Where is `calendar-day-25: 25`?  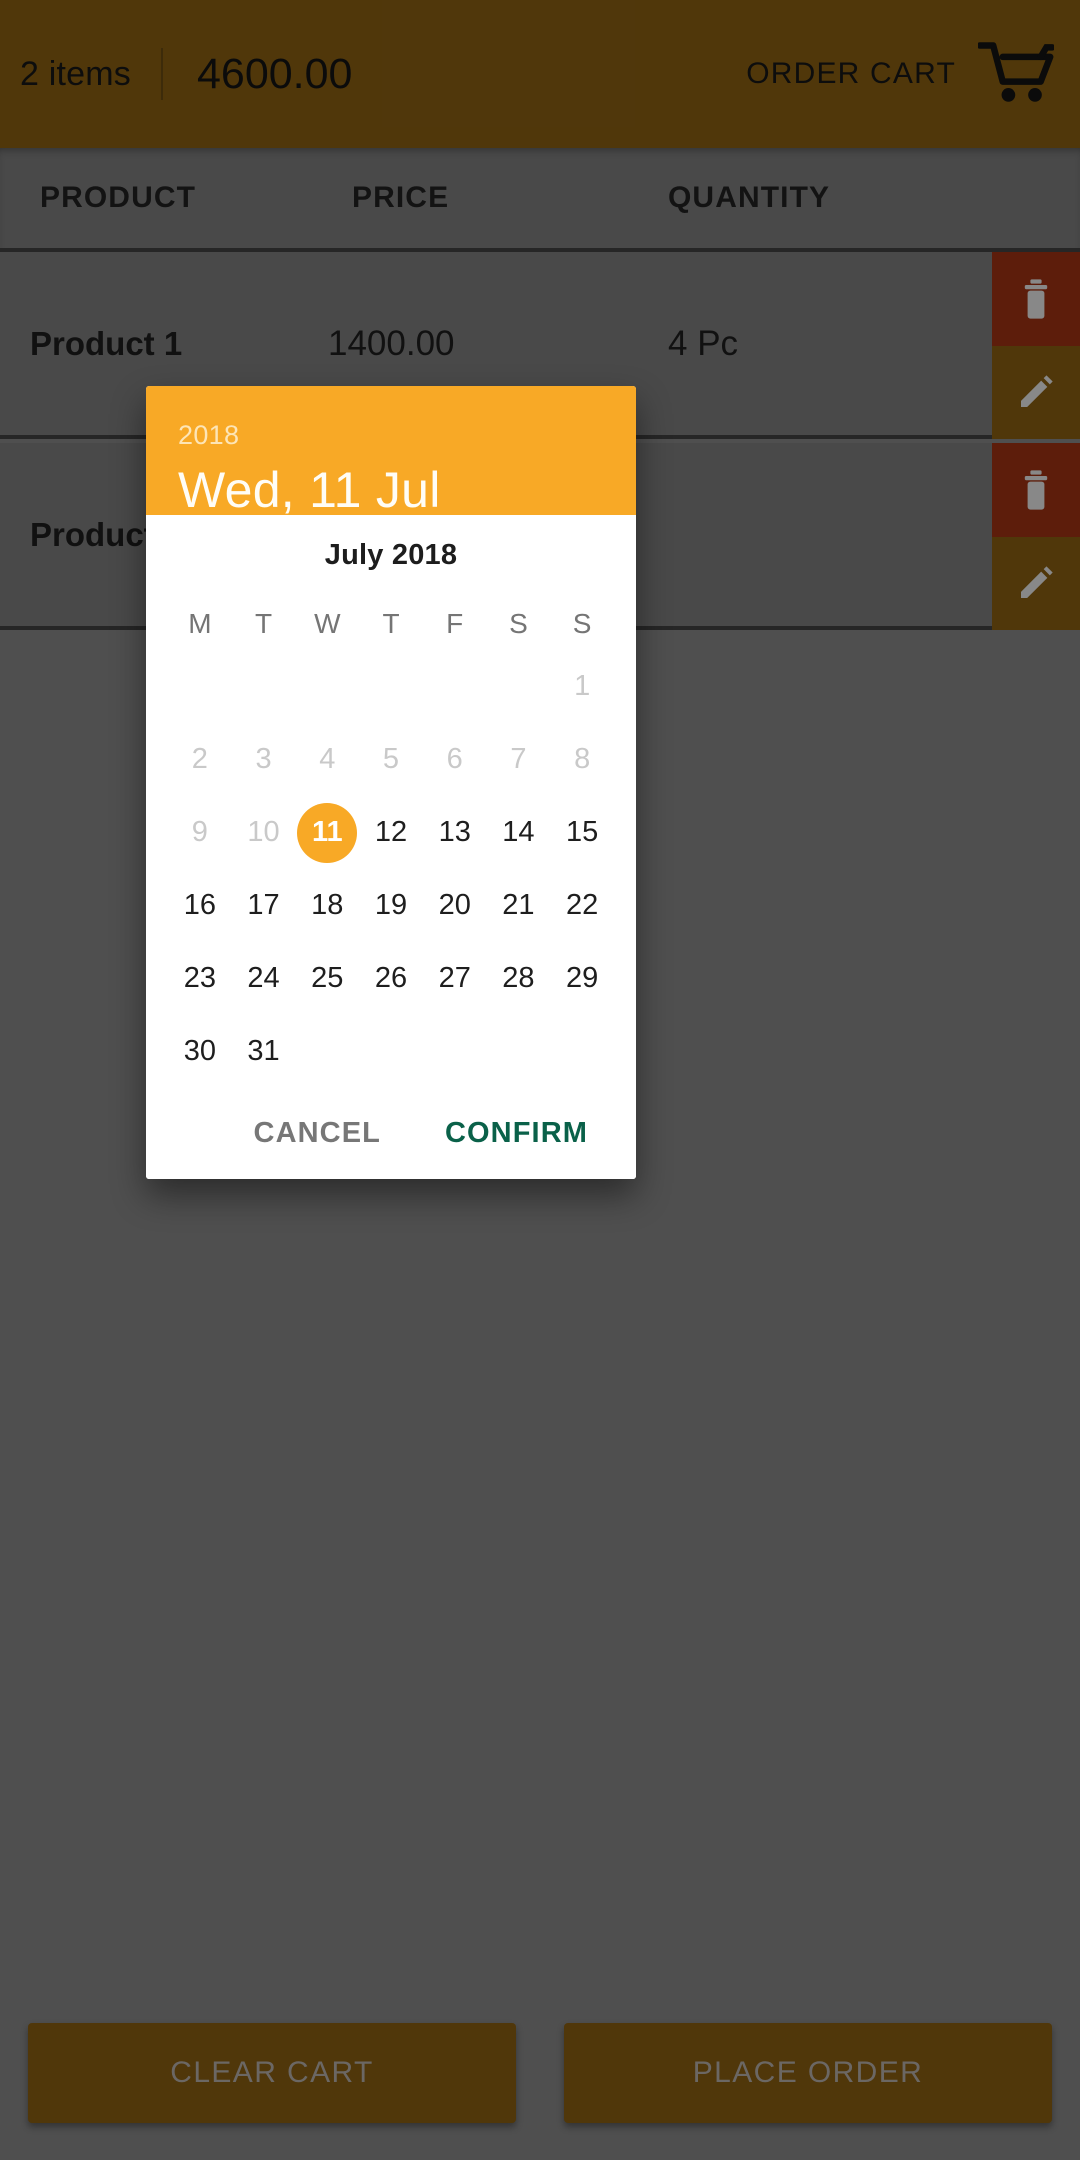 calendar-day-25: 25 is located at coordinates (327, 978).